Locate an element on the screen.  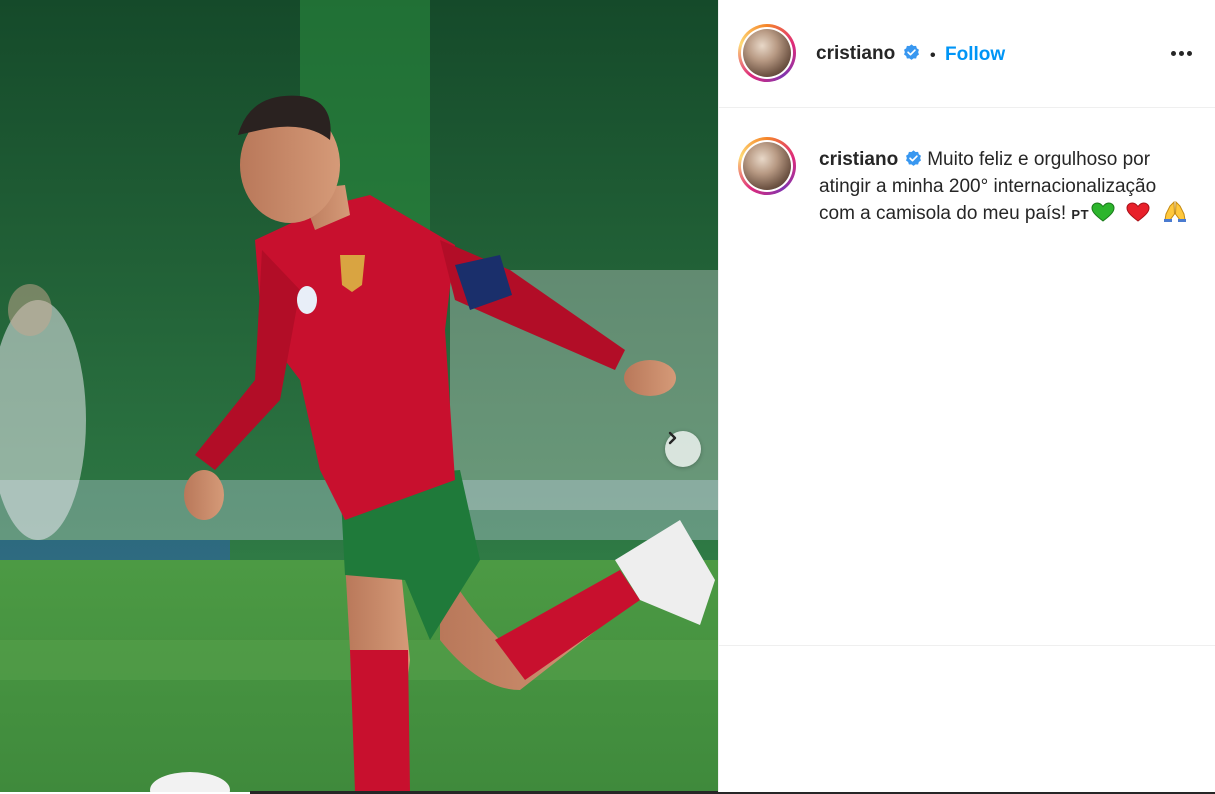
follow-button: Follow is located at coordinates (975, 55).